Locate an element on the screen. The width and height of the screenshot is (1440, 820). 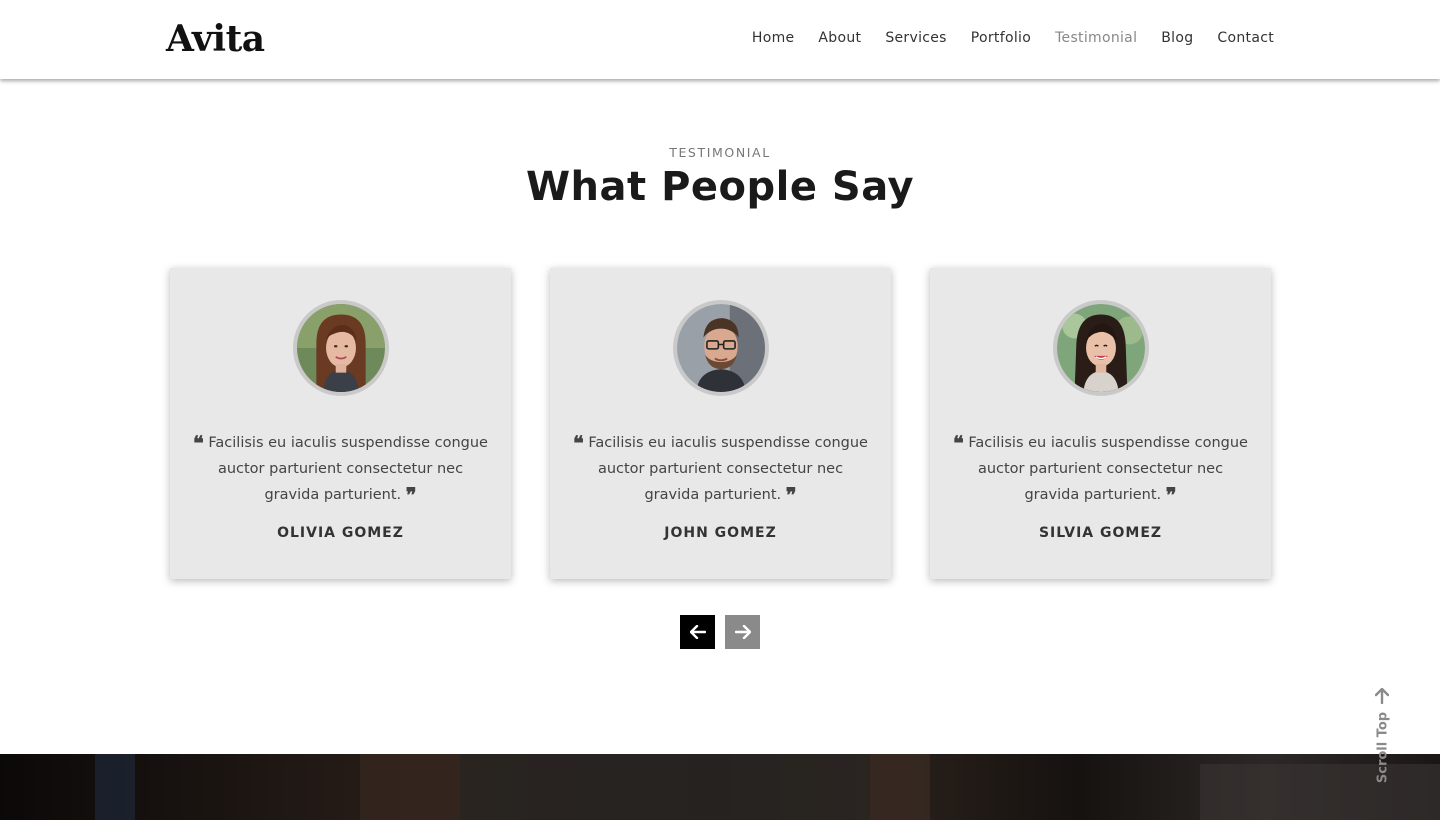
man-portrait-icon is located at coordinates (720, 348).